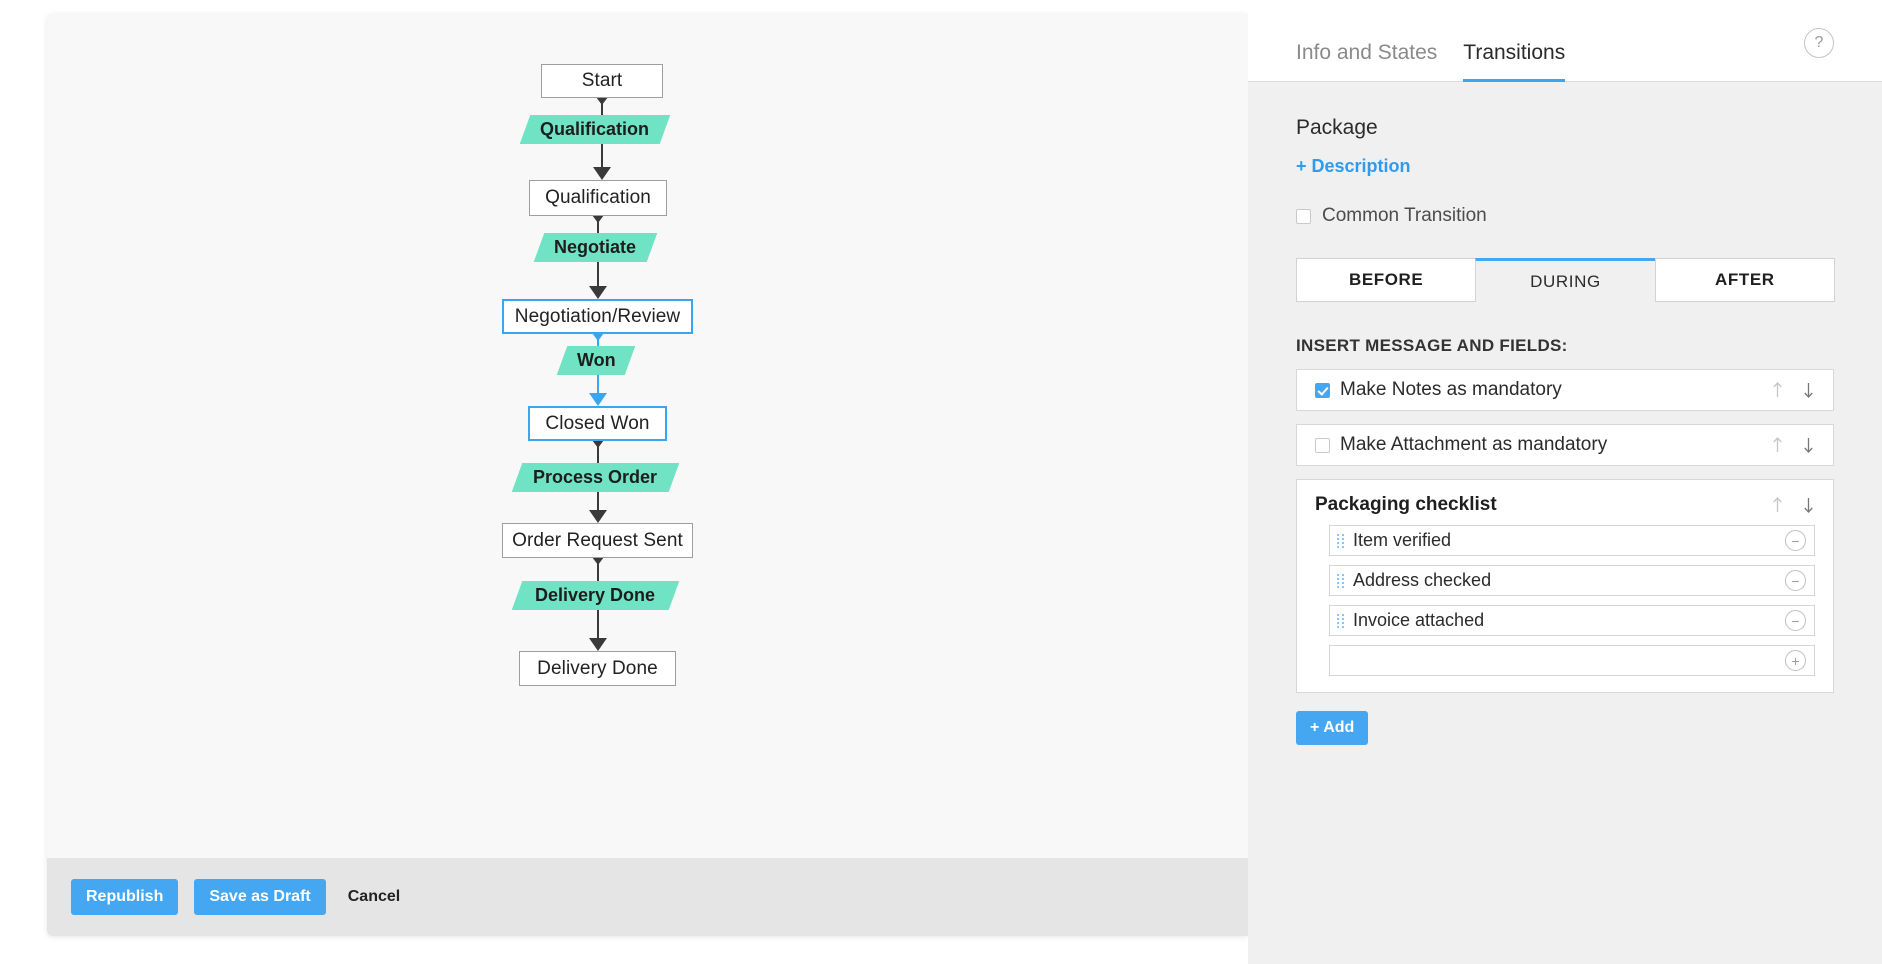 Image resolution: width=1882 pixels, height=964 pixels. Describe the element at coordinates (1819, 43) in the screenshot. I see `help-icon: ?` at that location.